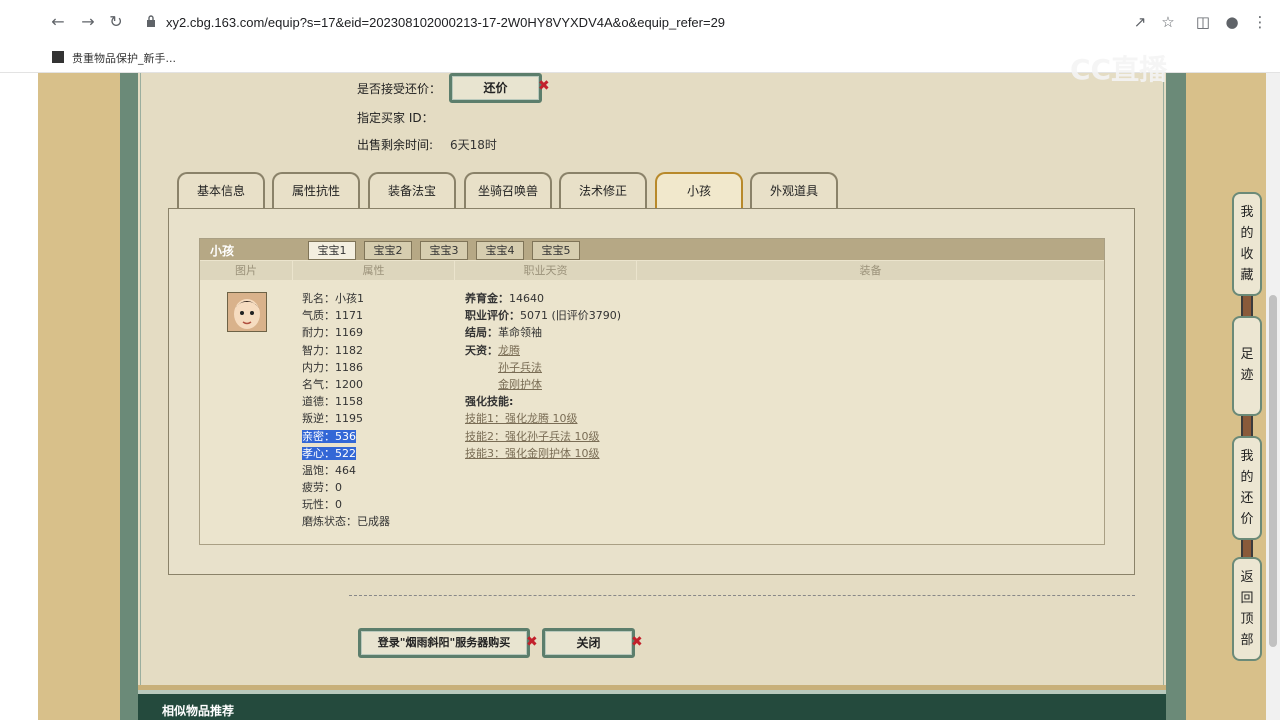 The height and width of the screenshot is (720, 1280). Describe the element at coordinates (346, 521) in the screenshot. I see `attr-training-status: 磨炼状态：已成器` at that location.